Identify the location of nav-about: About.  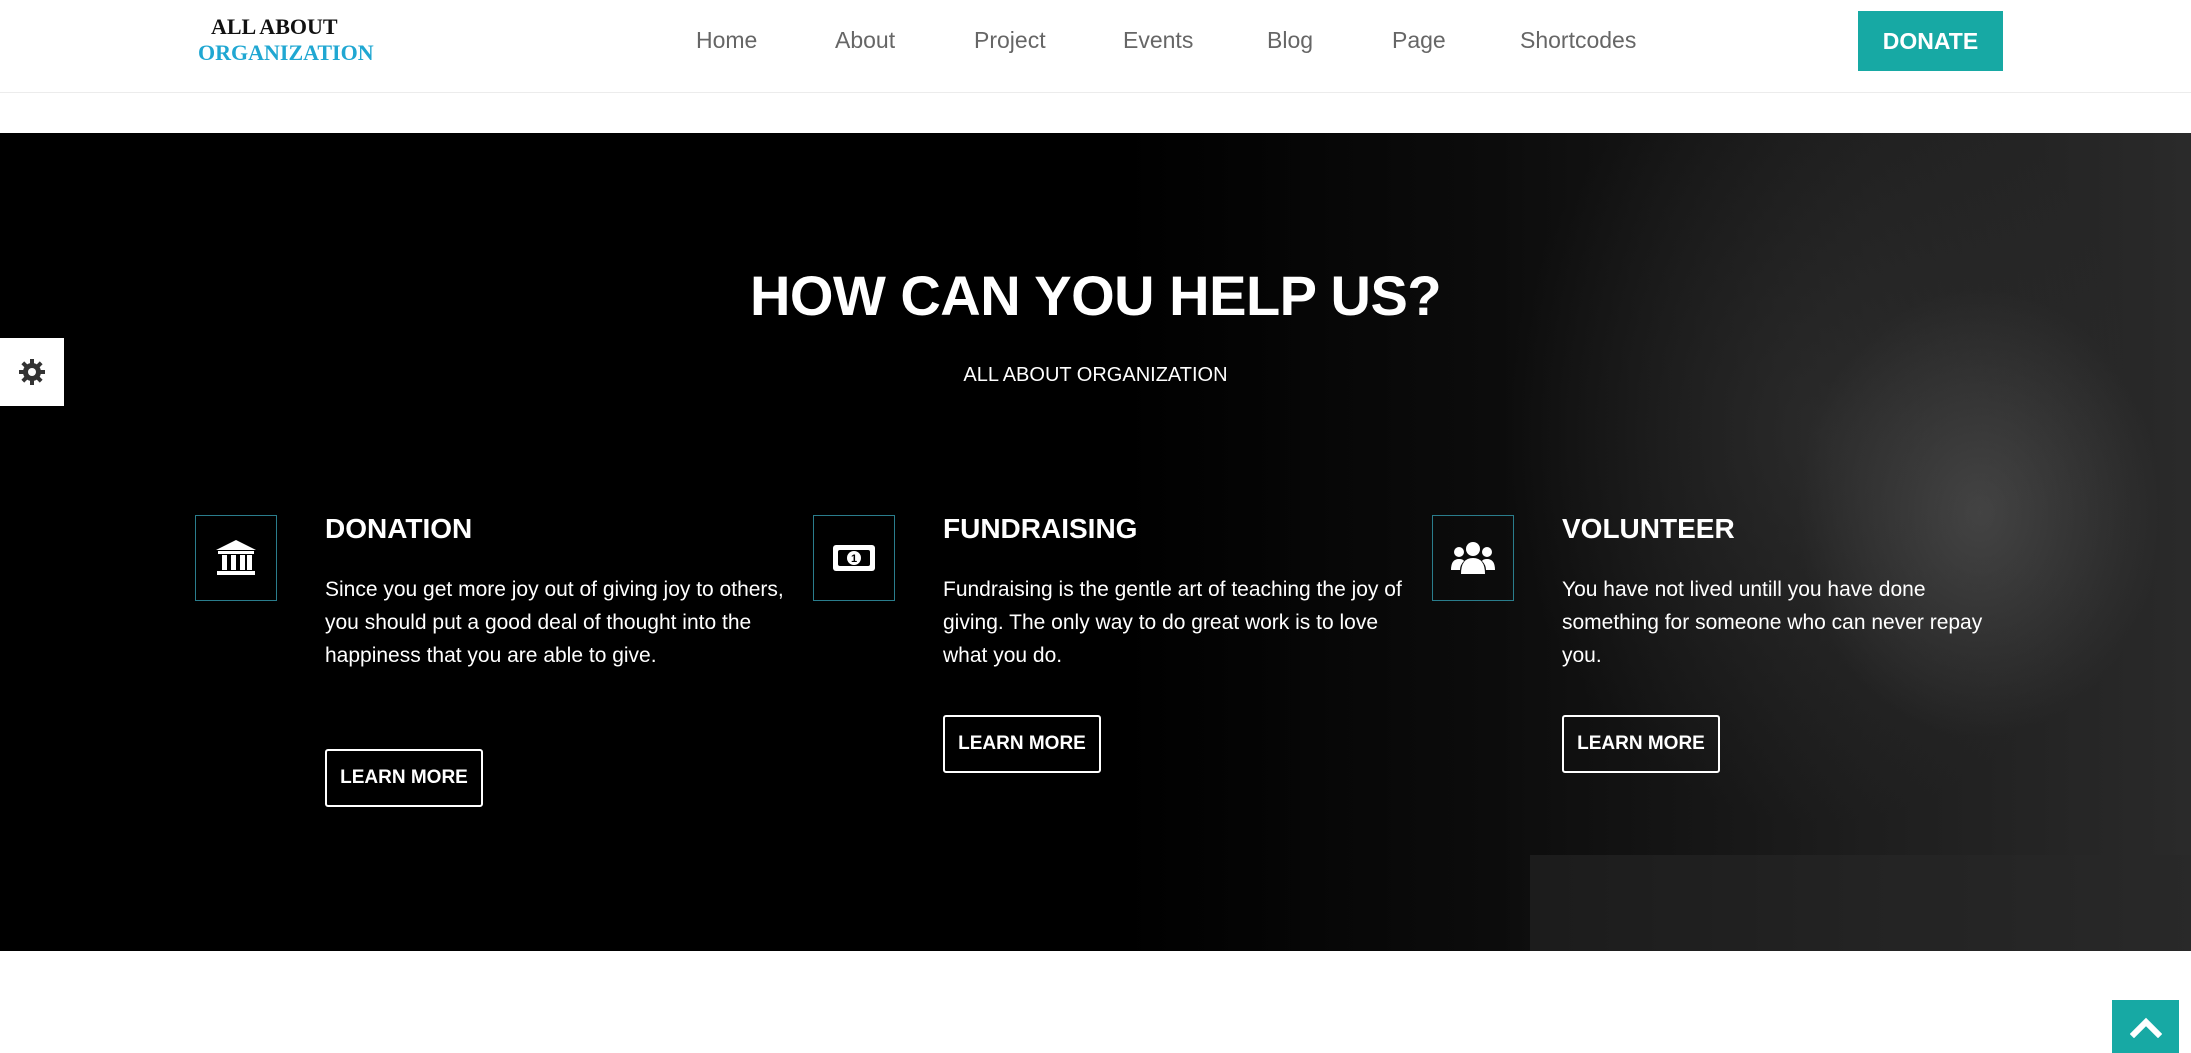
(865, 40).